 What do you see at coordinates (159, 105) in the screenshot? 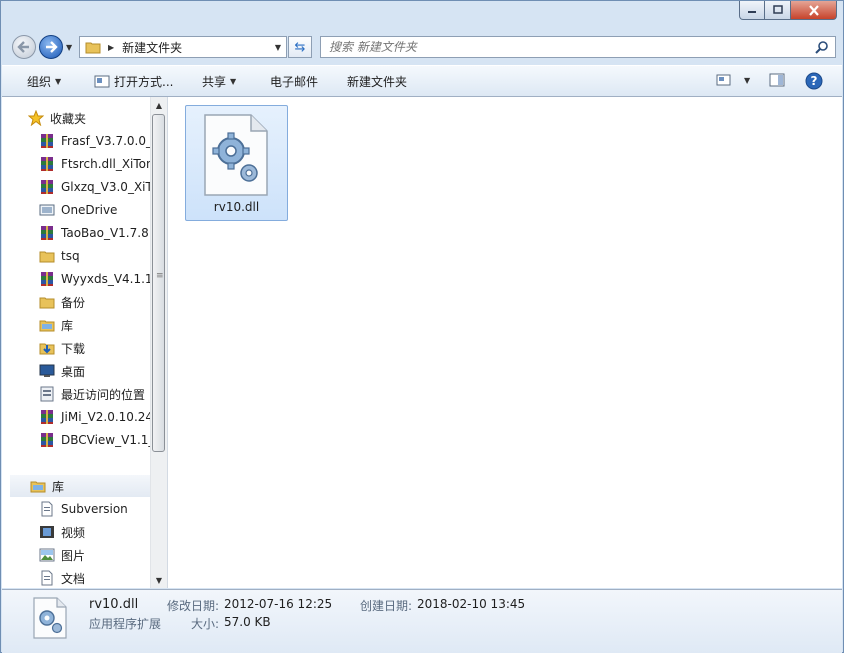
I see `scroll-up-arrow: ▲` at bounding box center [159, 105].